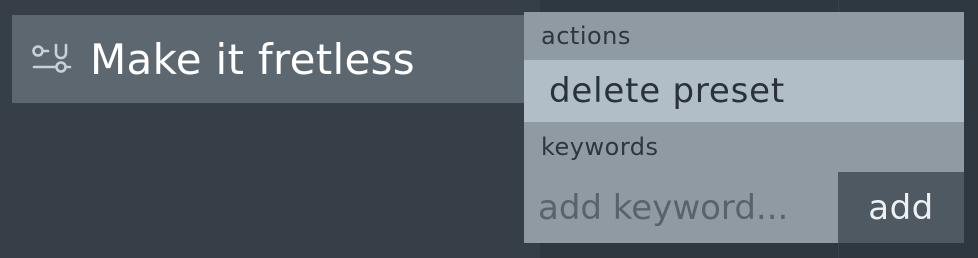  Describe the element at coordinates (744, 91) in the screenshot. I see `delete-preset-menu-item: delete preset` at that location.